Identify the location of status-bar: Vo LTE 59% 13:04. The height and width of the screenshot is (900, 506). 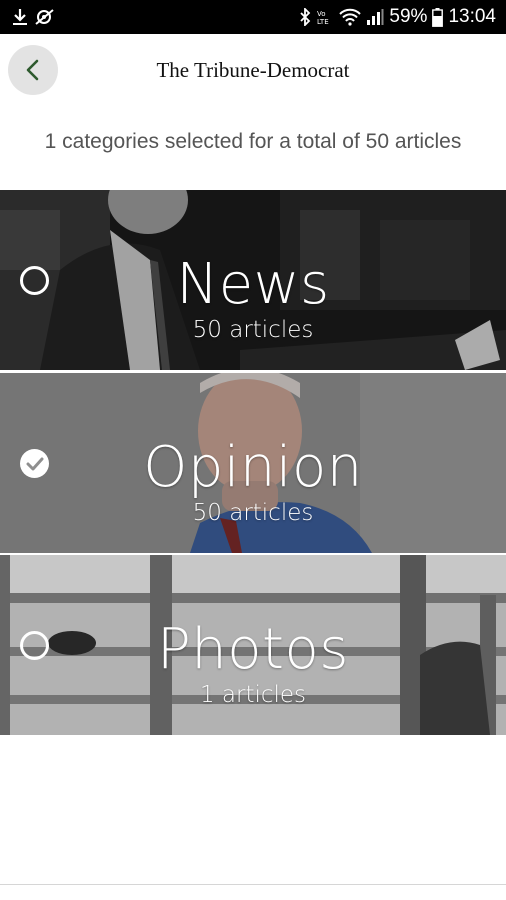
(253, 17).